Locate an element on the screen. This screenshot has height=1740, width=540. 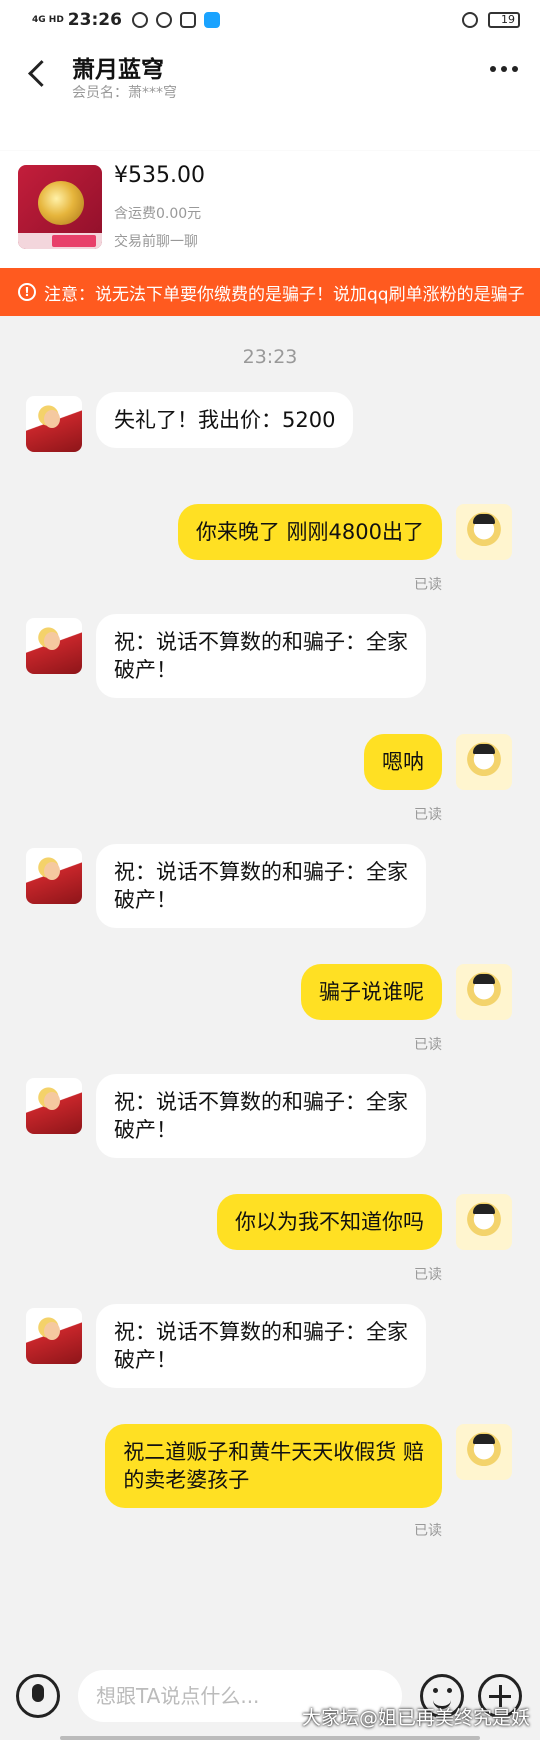
warning-text: 注意：说无法下单要你缴费的是骗子！说加qq刷单涨粉的是骗子 is located at coordinates (284, 294).